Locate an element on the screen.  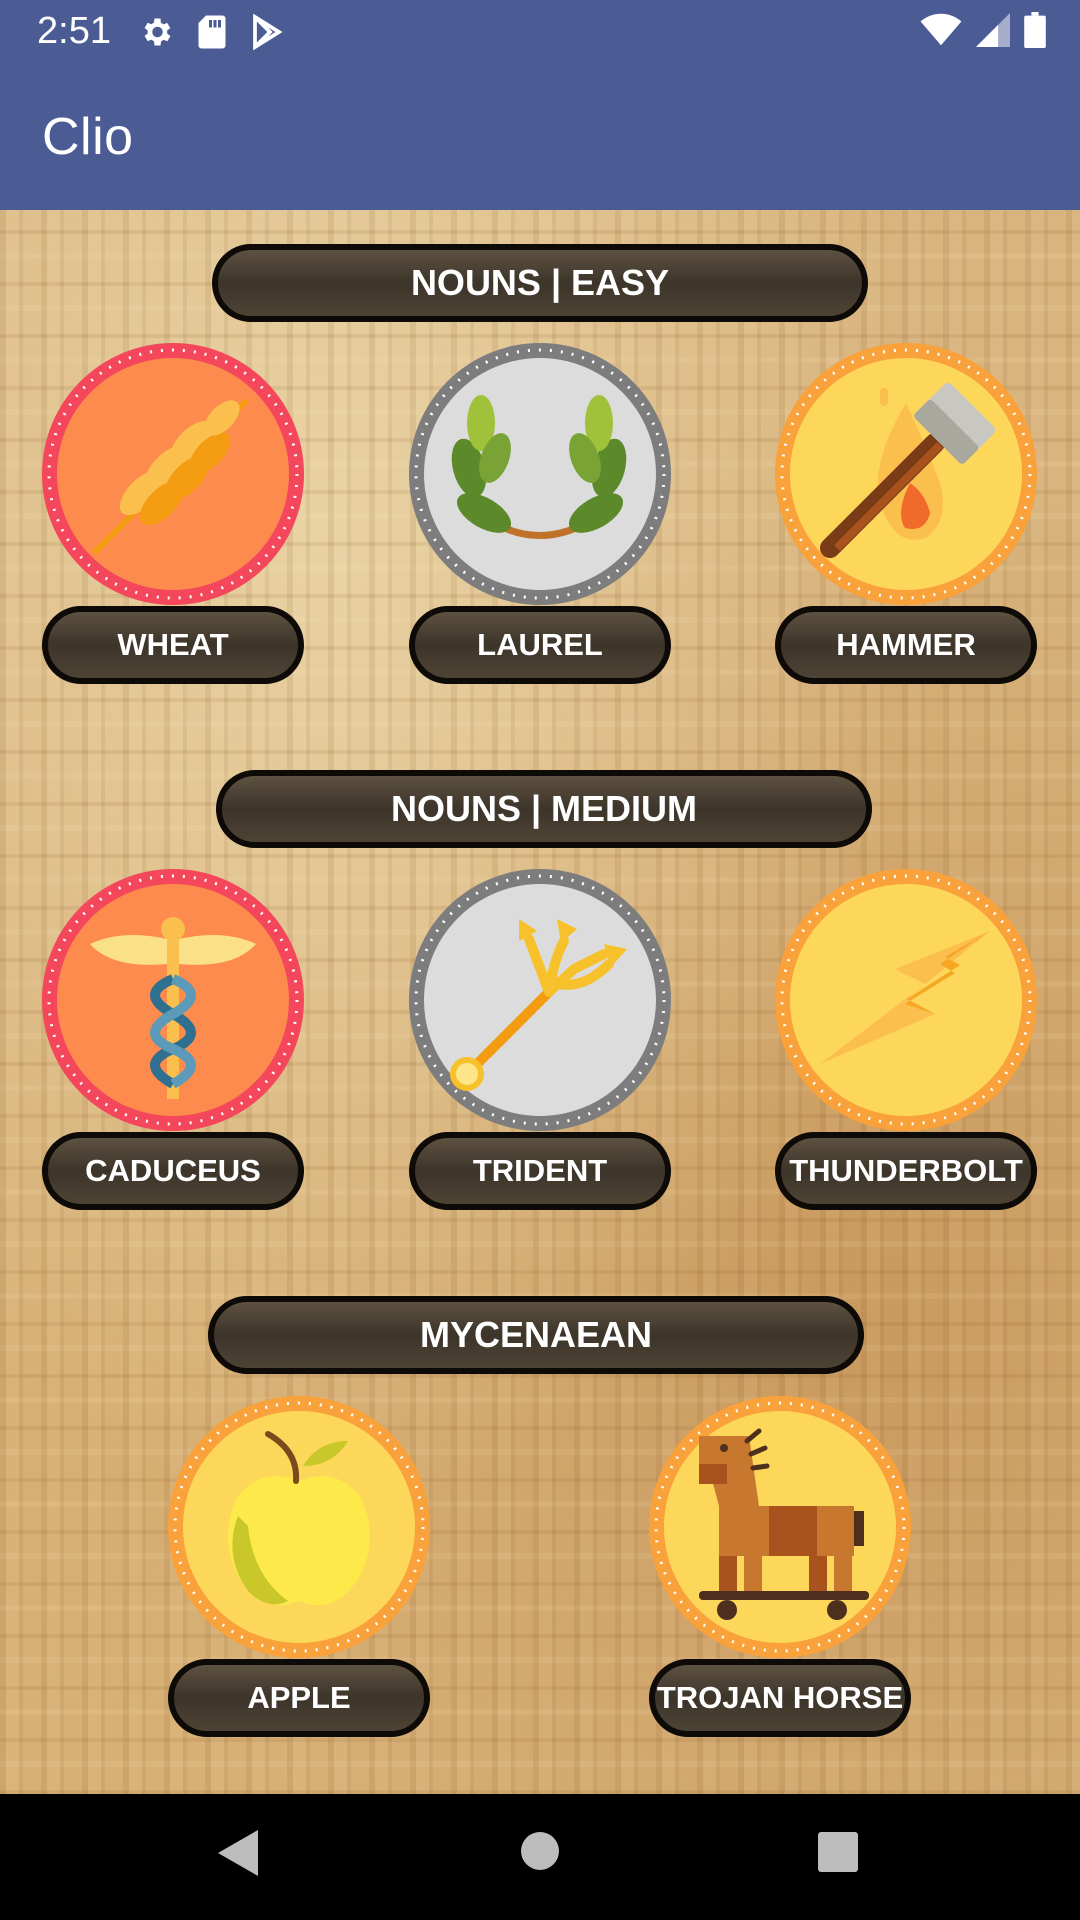
badge-trojan-horse is located at coordinates (780, 1527).